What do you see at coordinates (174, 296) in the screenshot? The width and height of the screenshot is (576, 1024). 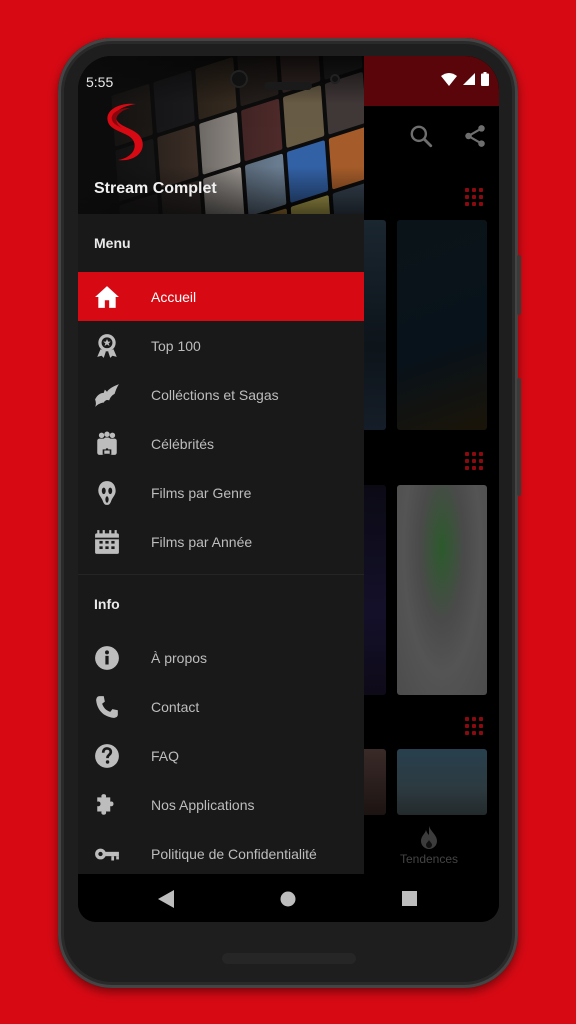 I see `nav-label: Accueil` at bounding box center [174, 296].